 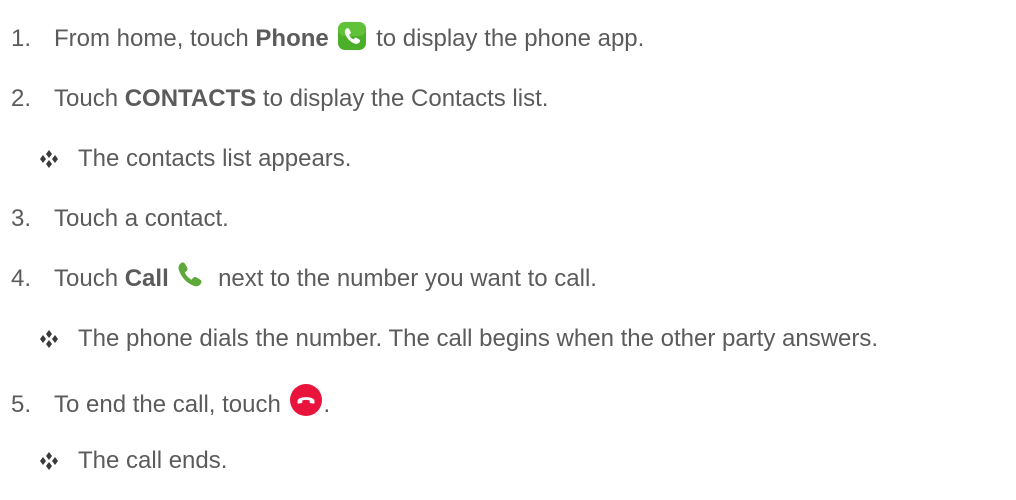 I want to click on step-keyword-contacts: CONTACTS, so click(x=190, y=98).